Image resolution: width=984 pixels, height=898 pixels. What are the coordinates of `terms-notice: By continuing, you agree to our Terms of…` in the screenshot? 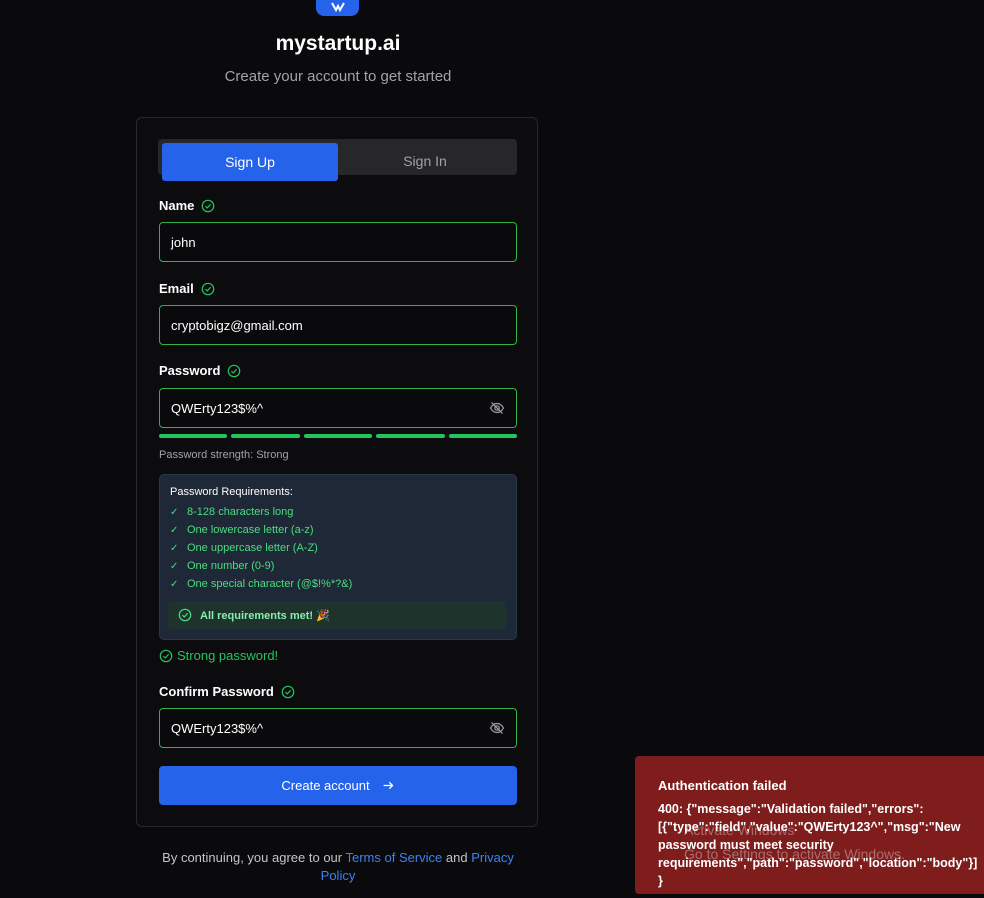 It's located at (338, 867).